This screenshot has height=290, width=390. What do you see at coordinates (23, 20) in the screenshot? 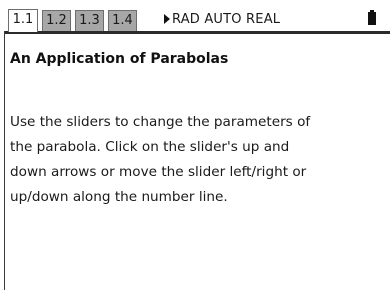
I see `tab-page-1-1: 1.1` at bounding box center [23, 20].